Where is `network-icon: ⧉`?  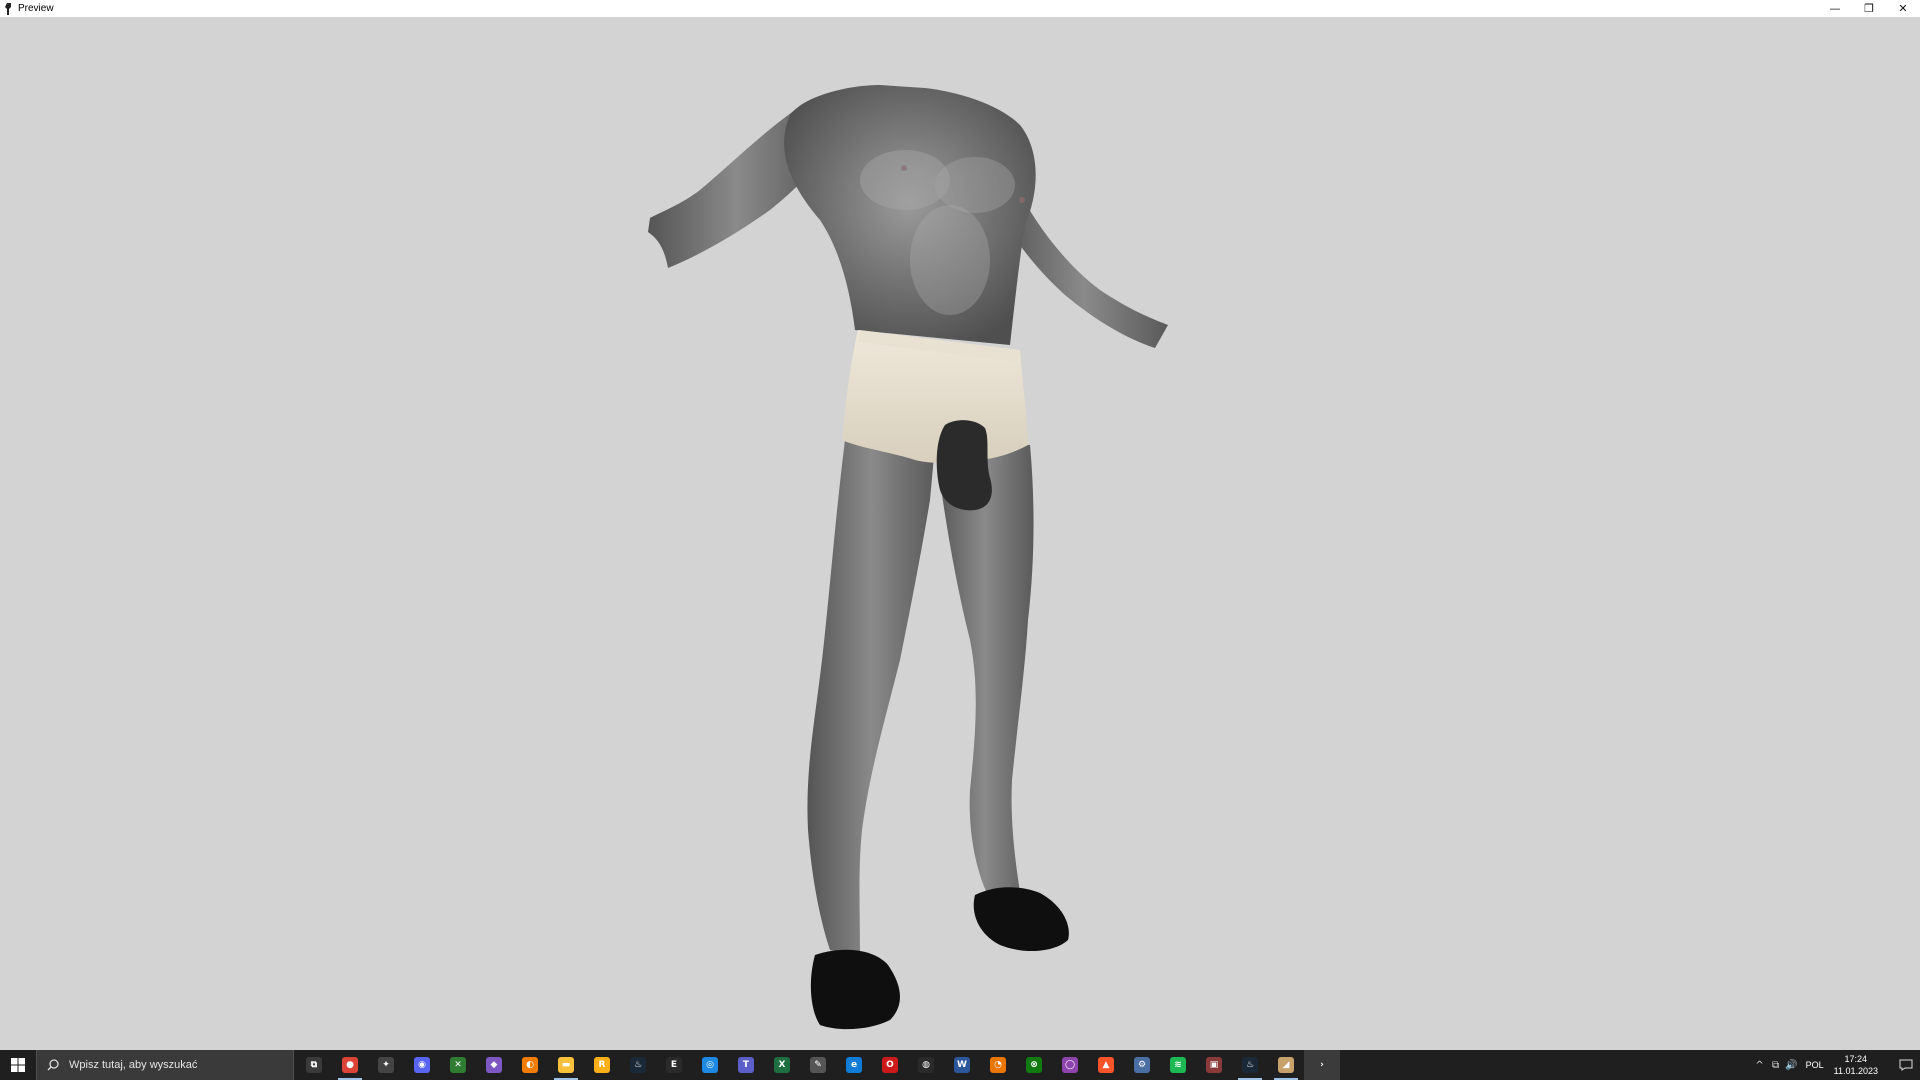
network-icon: ⧉ is located at coordinates (1776, 1065).